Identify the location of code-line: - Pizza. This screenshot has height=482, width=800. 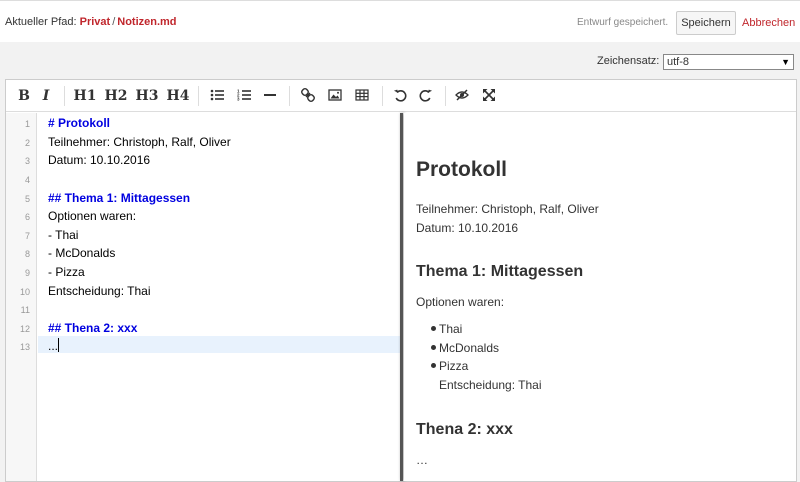
(66, 272).